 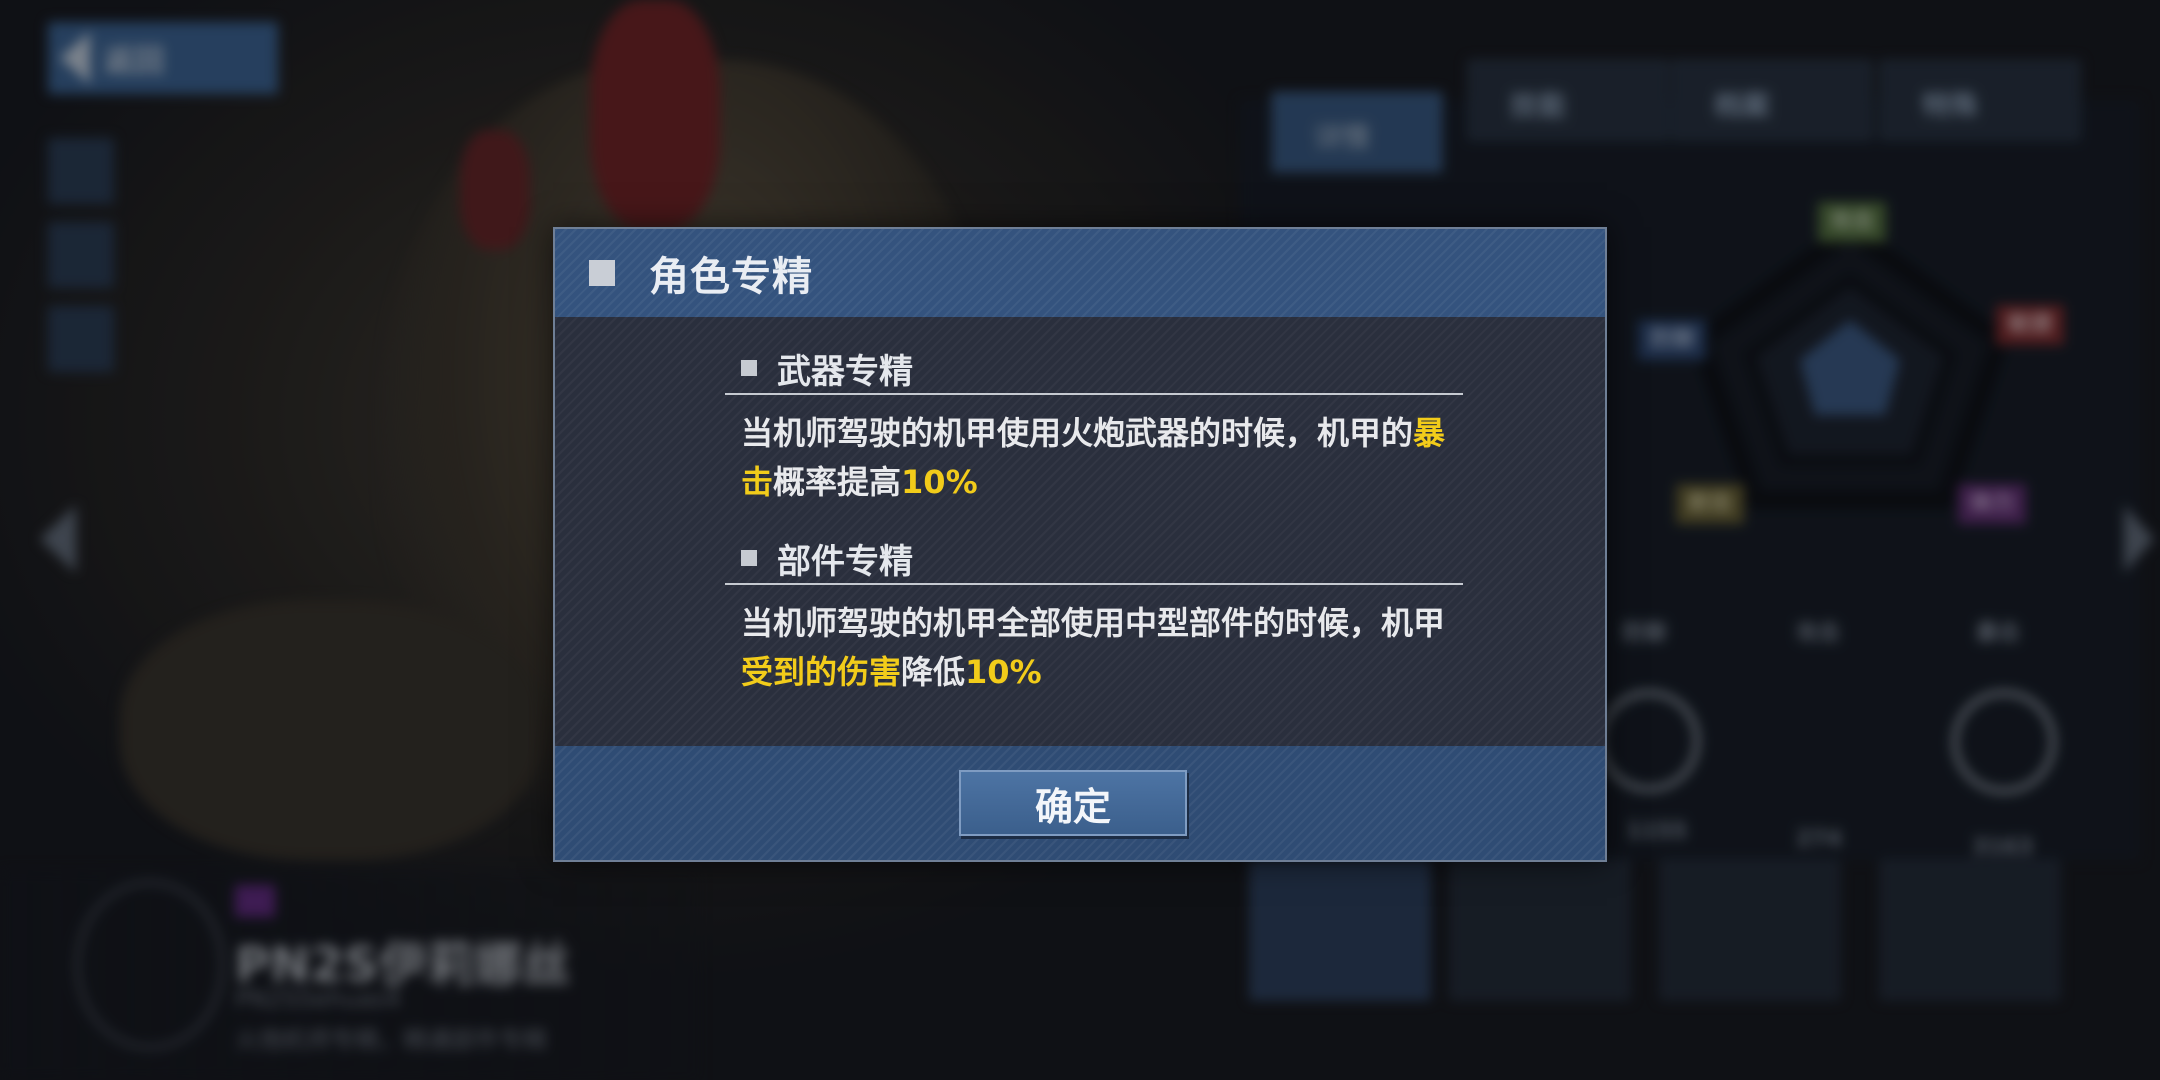 What do you see at coordinates (1429, 433) in the screenshot?
I see `description-highlight: 暴` at bounding box center [1429, 433].